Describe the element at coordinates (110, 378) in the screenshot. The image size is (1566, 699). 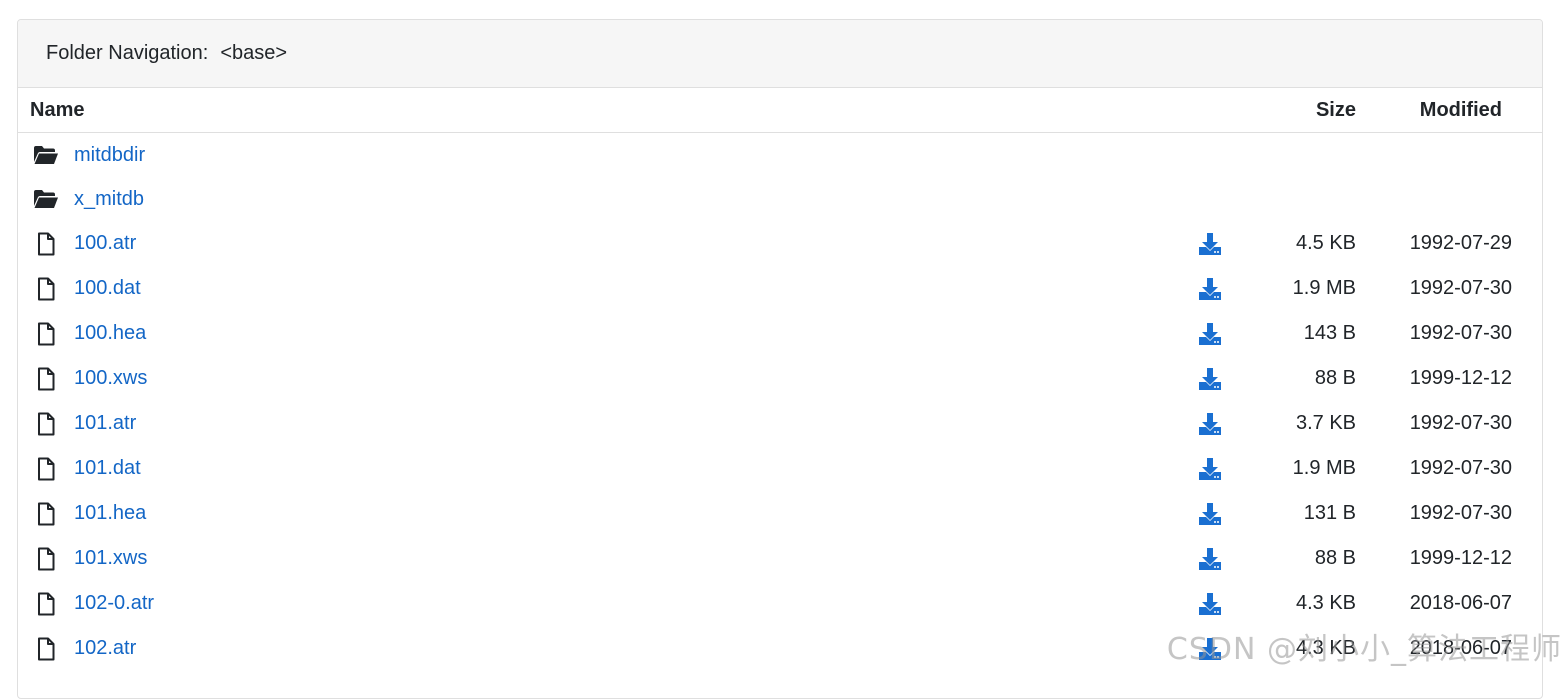
I see `file-link: 100.xws` at that location.